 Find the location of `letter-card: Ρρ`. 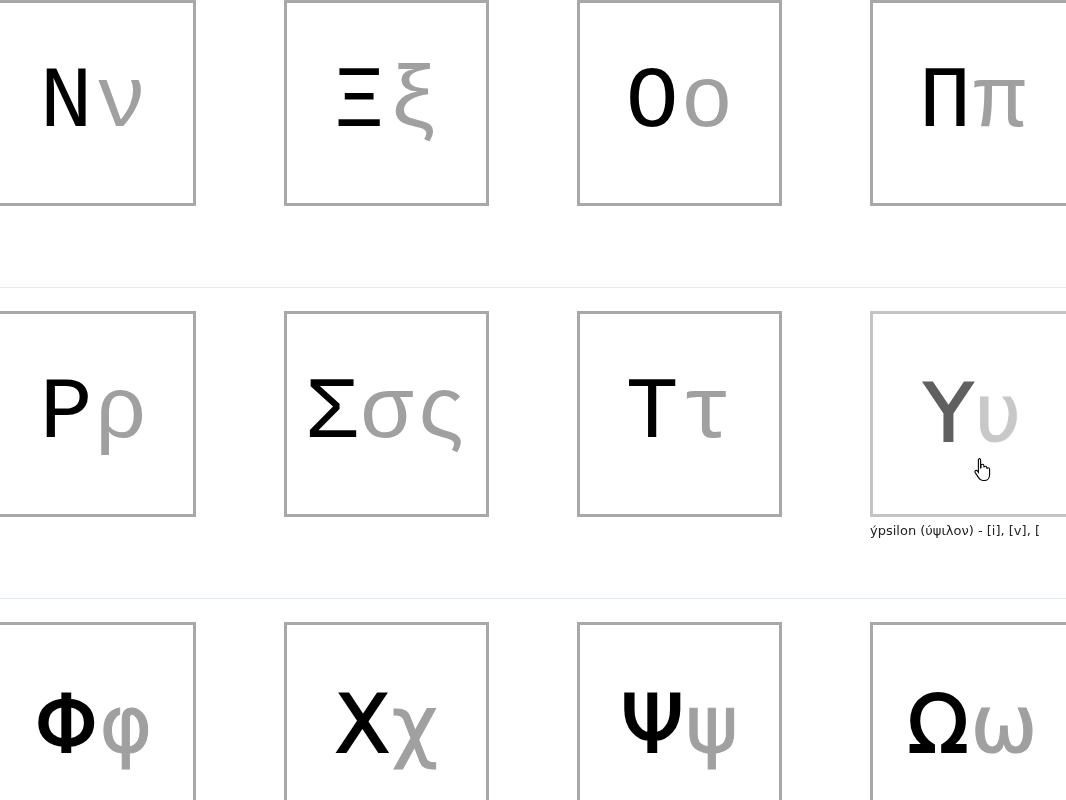

letter-card: Ρρ is located at coordinates (98, 414).